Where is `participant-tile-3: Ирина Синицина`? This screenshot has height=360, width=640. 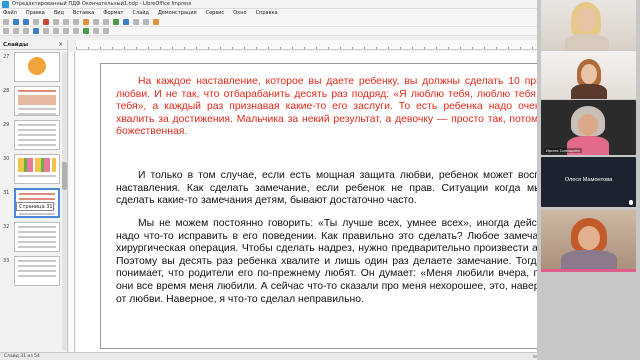
participant-tile-3: Ирина Синицина is located at coordinates (588, 127).